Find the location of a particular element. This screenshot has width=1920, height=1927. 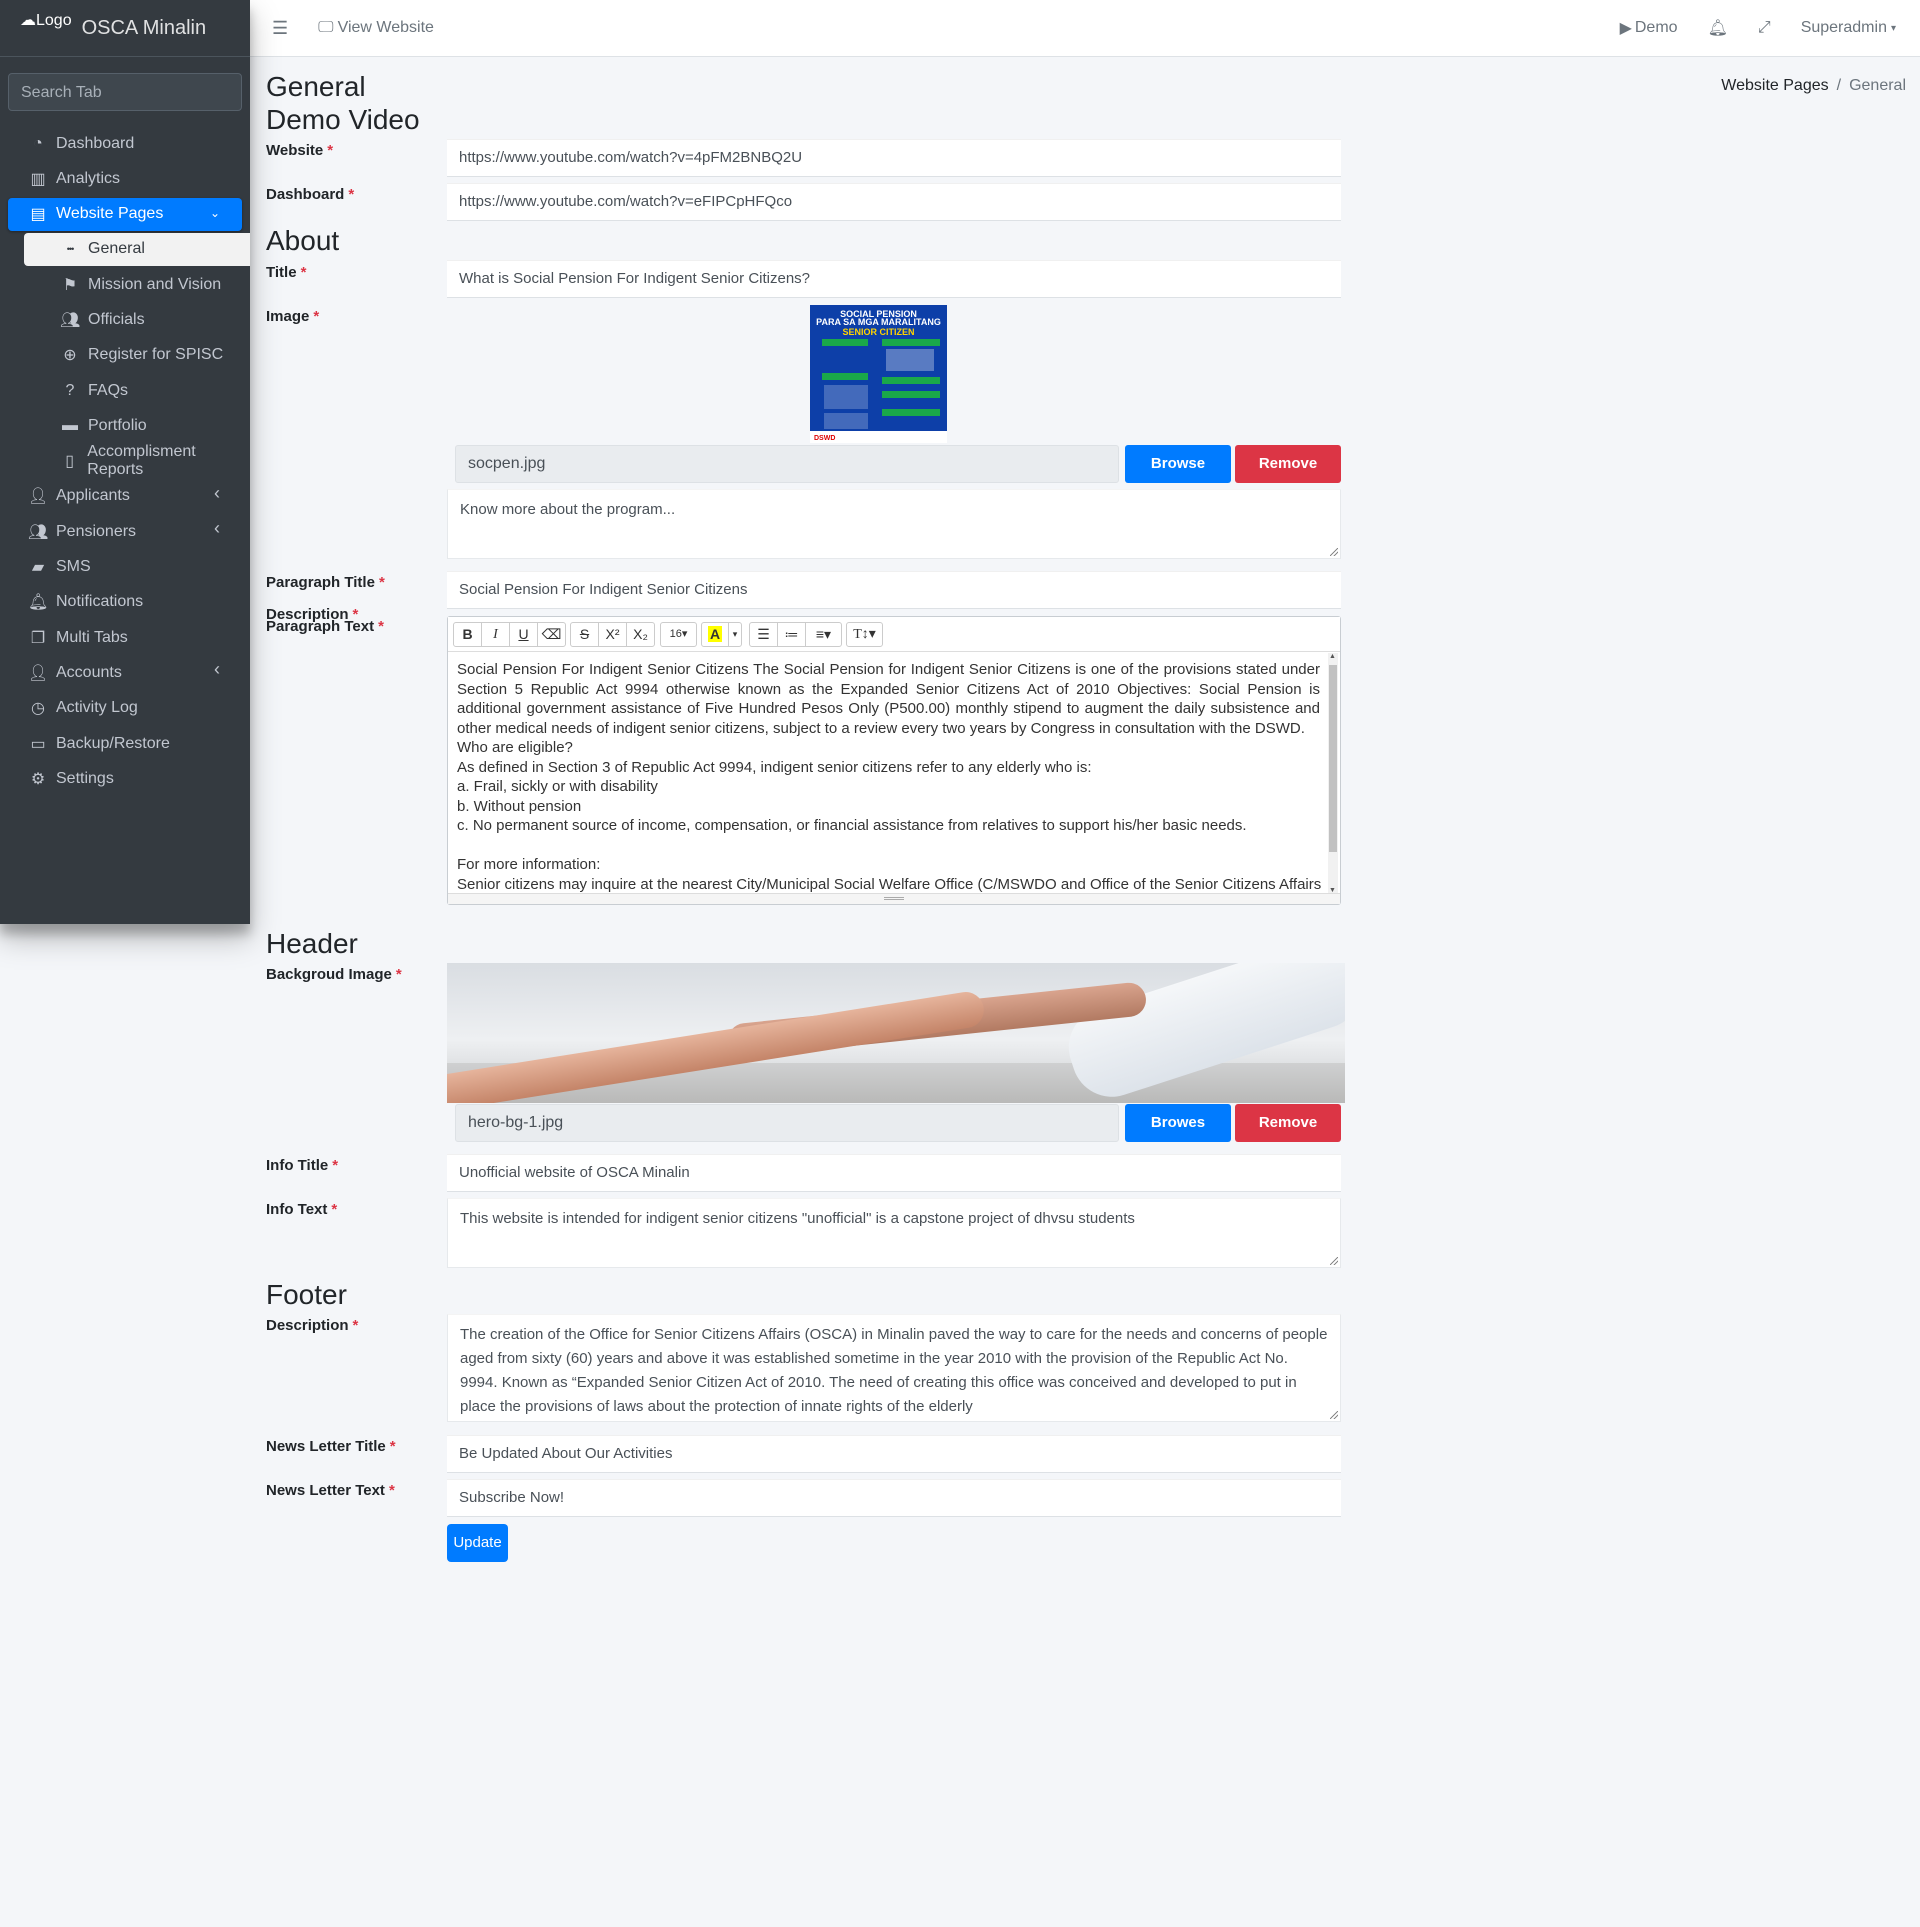

newsletter-text-input: Subscribe Now! is located at coordinates (894, 1498).